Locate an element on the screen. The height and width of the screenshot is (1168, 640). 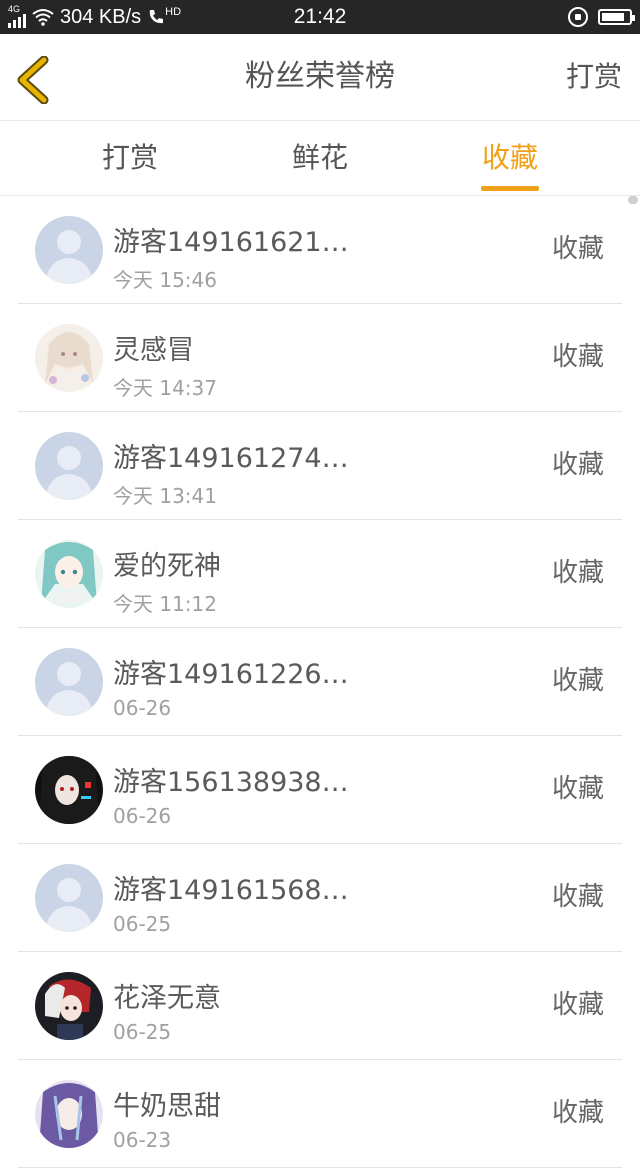
list-item: 游客1561389384... 06-26 收藏 is located at coordinates (320, 790).